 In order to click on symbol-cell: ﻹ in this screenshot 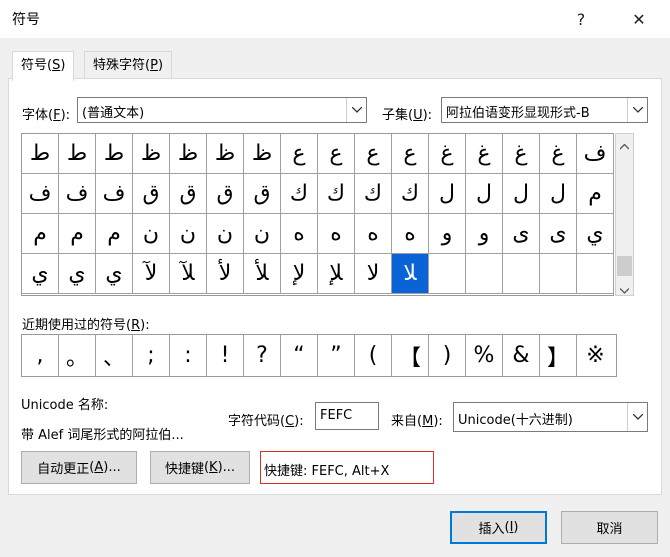, I will do `click(299, 274)`.